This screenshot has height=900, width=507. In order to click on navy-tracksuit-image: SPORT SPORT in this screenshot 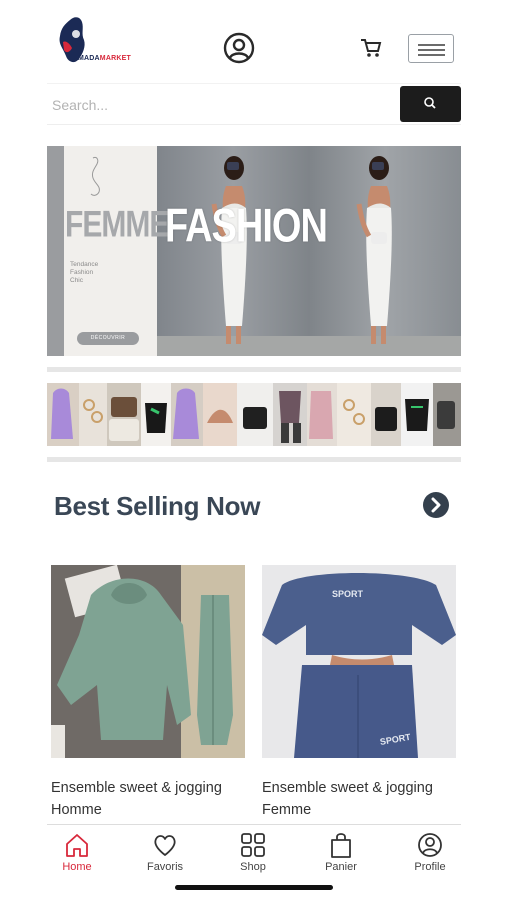, I will do `click(359, 661)`.